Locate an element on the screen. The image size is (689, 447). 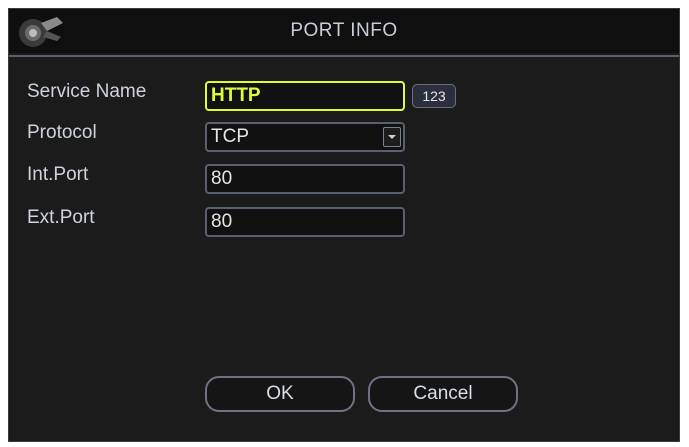
int-port-input: 80 is located at coordinates (305, 179).